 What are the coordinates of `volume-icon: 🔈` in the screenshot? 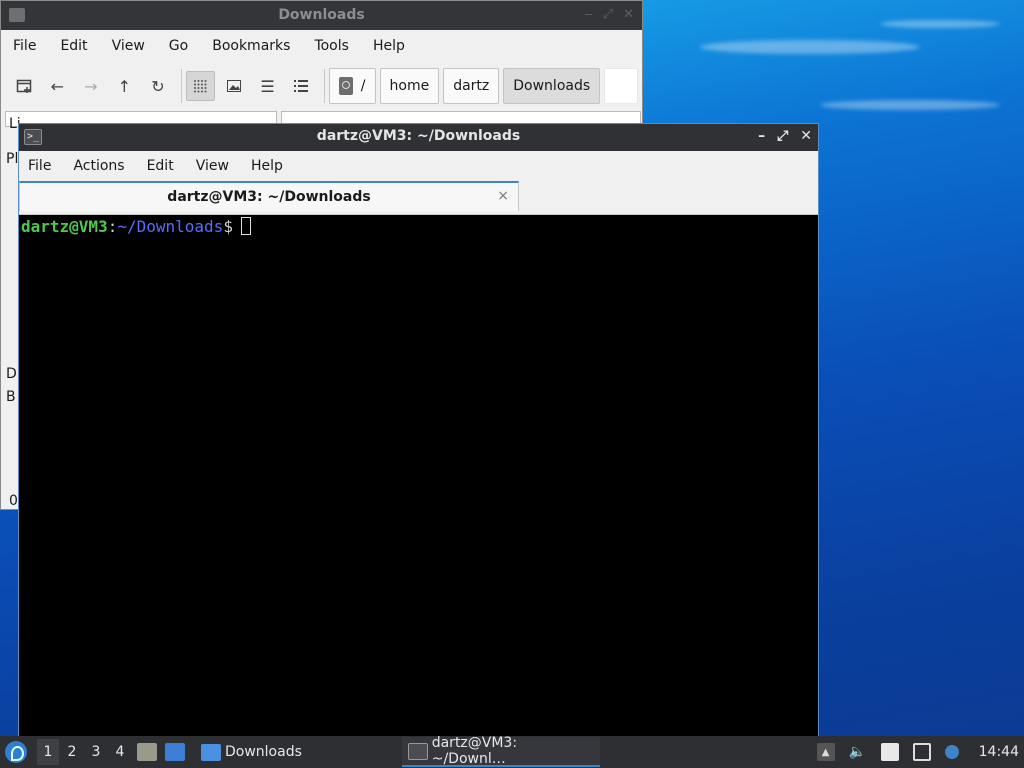 It's located at (858, 752).